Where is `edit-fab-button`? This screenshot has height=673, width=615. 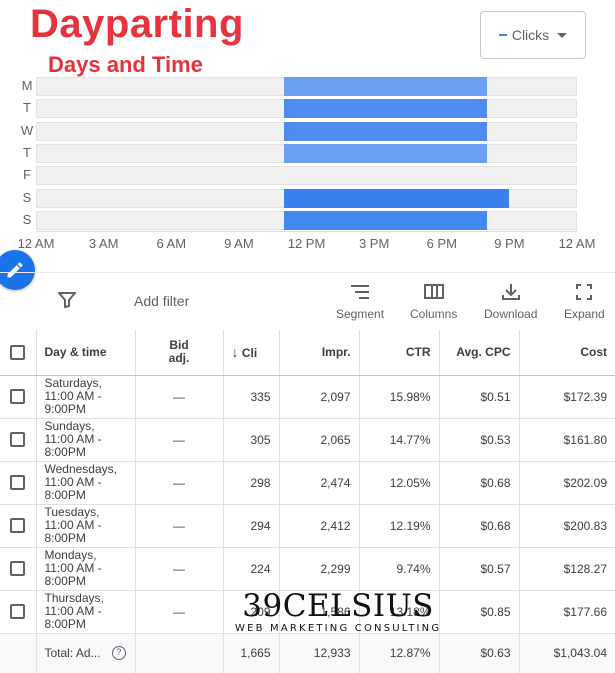
edit-fab-button is located at coordinates (17, 270).